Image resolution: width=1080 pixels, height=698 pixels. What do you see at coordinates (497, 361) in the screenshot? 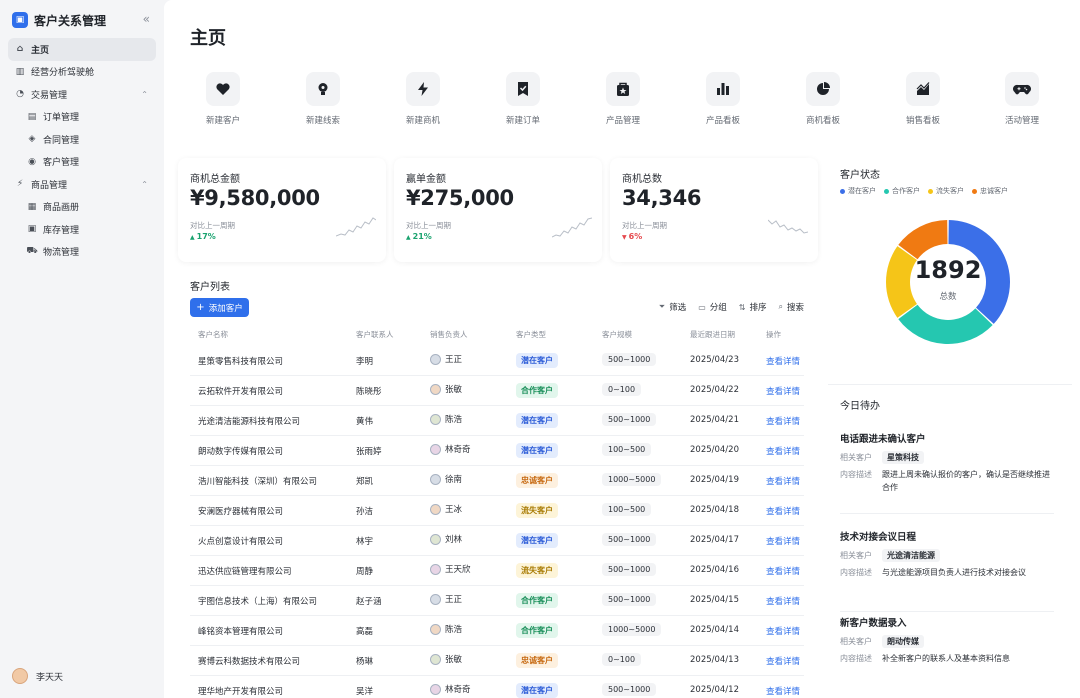
I see `table-row: 星策零售科技有限公司 李明 王正 潜在客户 500~1000 2025/04/23 查看详情` at bounding box center [497, 361].